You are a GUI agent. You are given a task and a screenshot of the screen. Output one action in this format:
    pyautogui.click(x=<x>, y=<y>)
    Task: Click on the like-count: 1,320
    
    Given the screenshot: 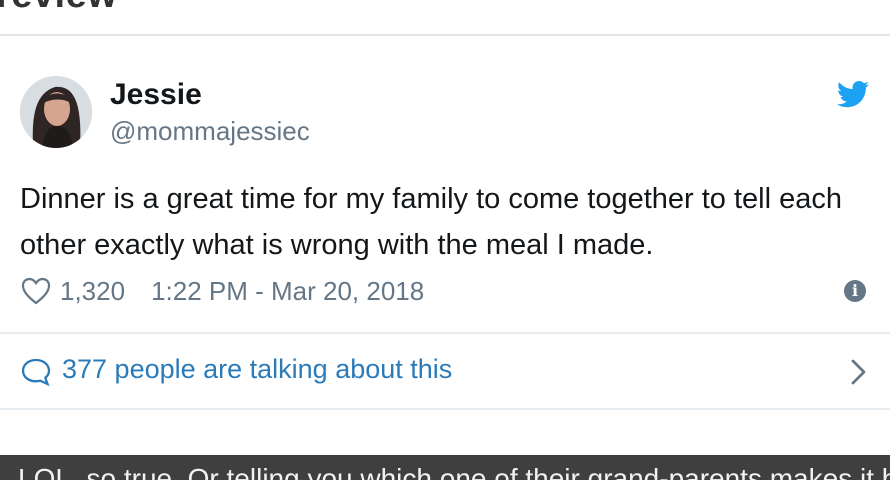 What is the action you would take?
    pyautogui.click(x=92, y=291)
    